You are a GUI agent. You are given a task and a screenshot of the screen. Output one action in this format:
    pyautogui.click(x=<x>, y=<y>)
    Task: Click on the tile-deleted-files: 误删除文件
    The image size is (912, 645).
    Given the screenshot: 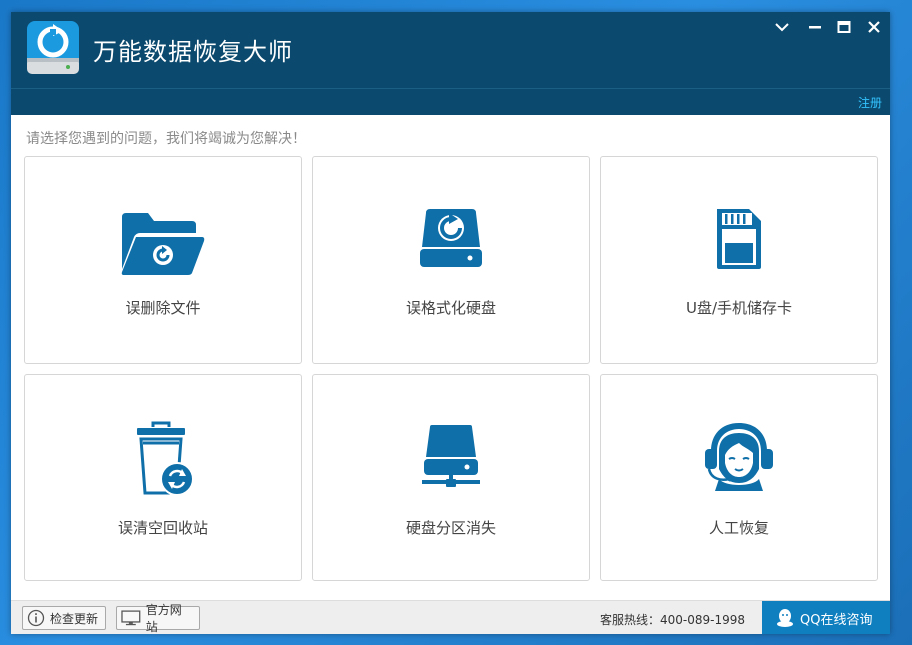 What is the action you would take?
    pyautogui.click(x=163, y=260)
    